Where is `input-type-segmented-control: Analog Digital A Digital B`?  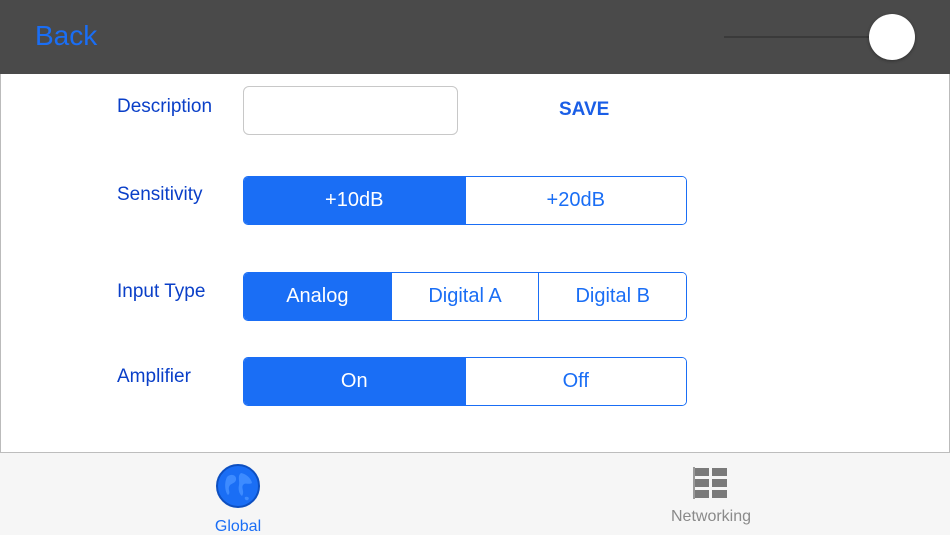
input-type-segmented-control: Analog Digital A Digital B is located at coordinates (465, 296).